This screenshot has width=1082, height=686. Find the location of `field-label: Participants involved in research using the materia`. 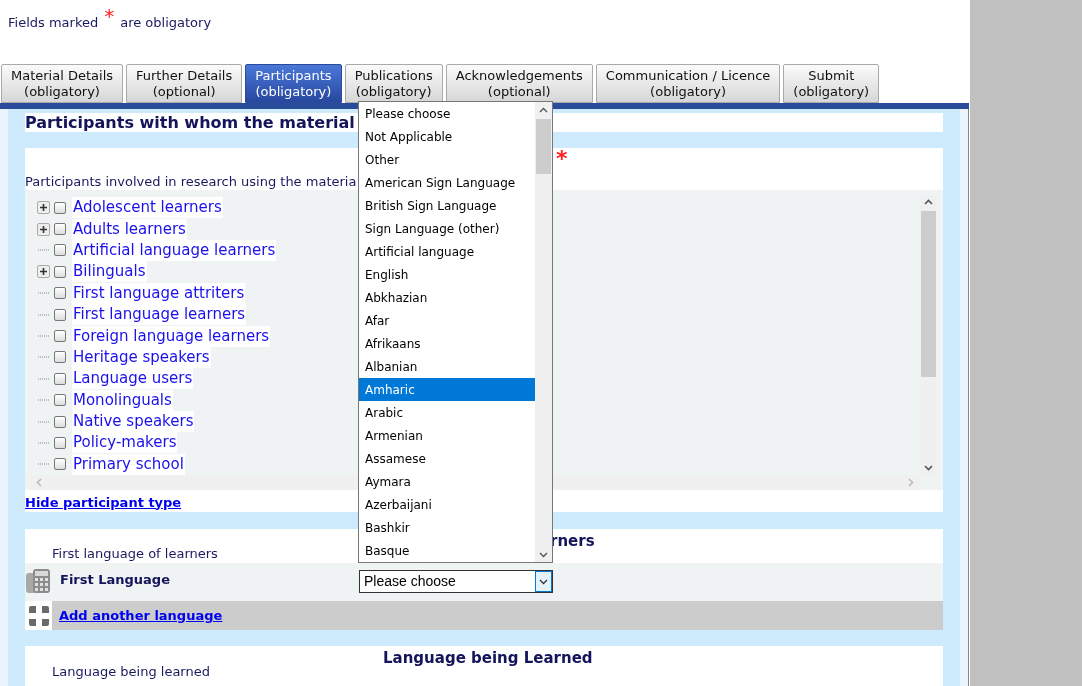

field-label: Participants involved in research using the materia is located at coordinates (191, 182).